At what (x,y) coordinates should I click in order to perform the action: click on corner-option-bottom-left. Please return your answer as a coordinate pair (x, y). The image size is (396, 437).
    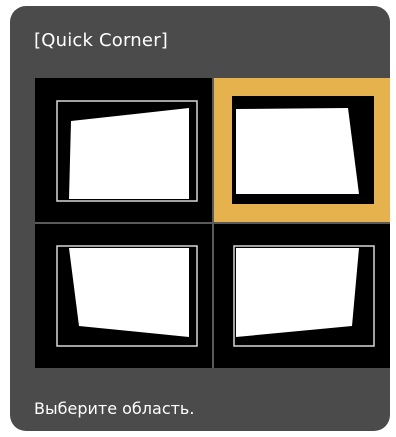
    Looking at the image, I should click on (123, 296).